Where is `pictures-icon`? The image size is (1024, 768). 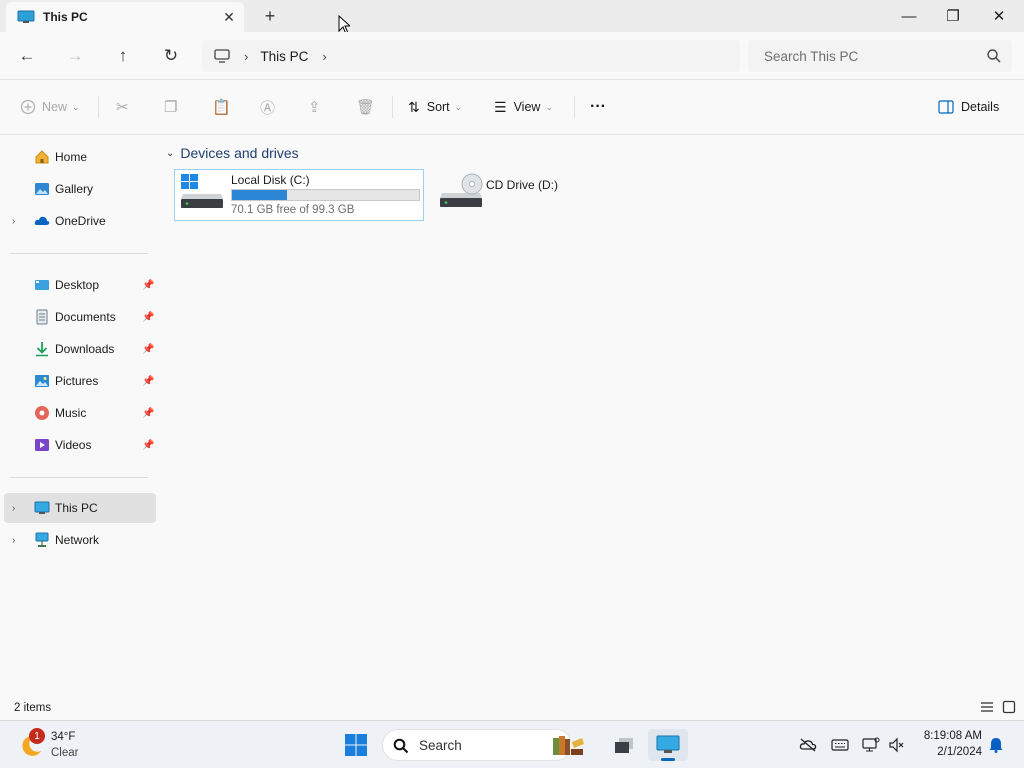 pictures-icon is located at coordinates (42, 381).